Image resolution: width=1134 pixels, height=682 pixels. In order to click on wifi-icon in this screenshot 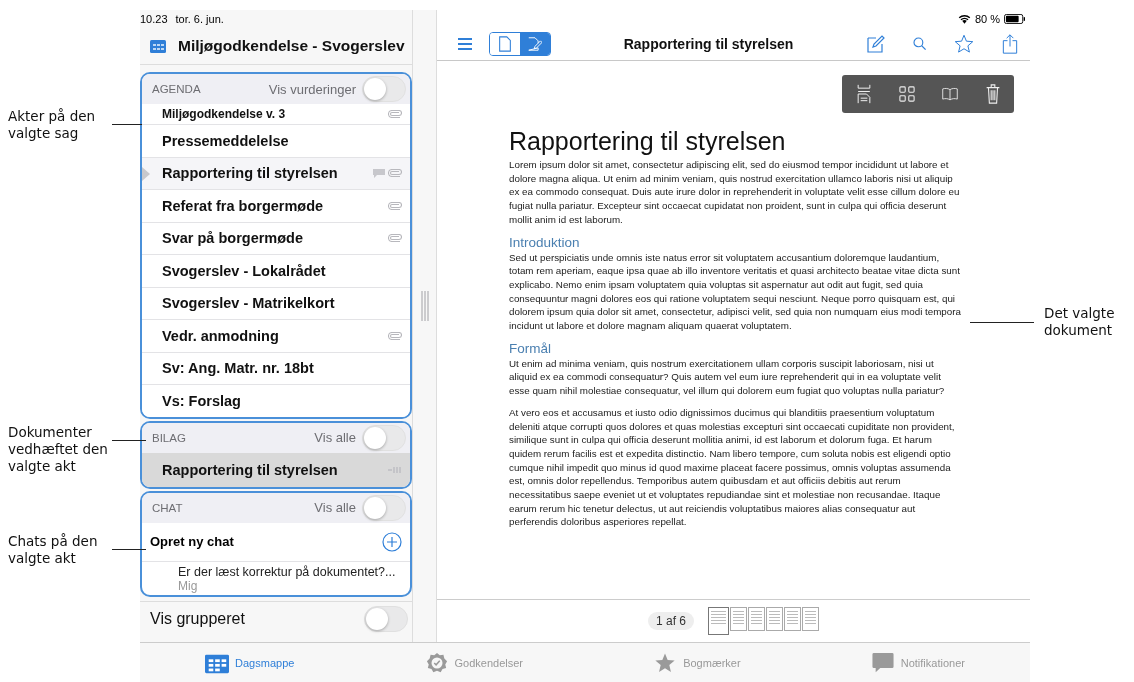, I will do `click(964, 19)`.